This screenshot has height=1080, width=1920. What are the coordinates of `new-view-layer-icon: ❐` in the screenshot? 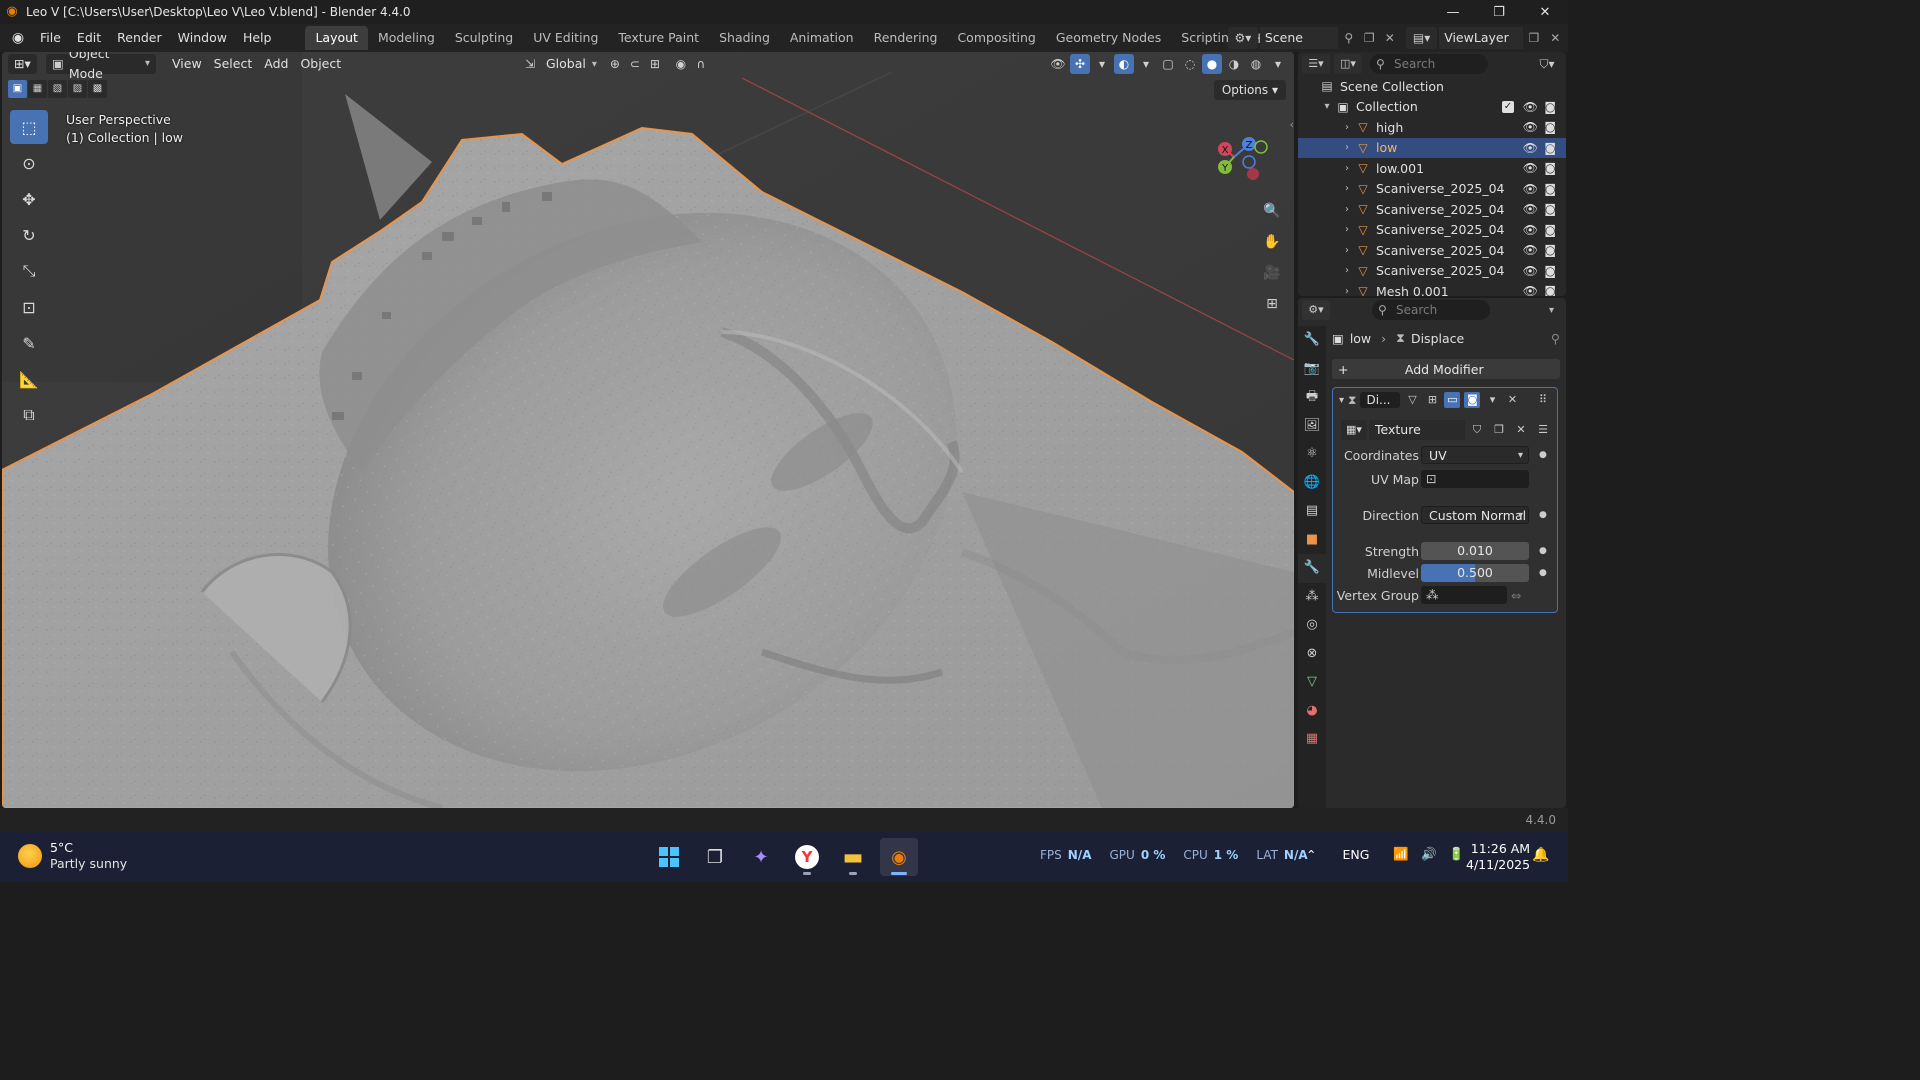 It's located at (1533, 38).